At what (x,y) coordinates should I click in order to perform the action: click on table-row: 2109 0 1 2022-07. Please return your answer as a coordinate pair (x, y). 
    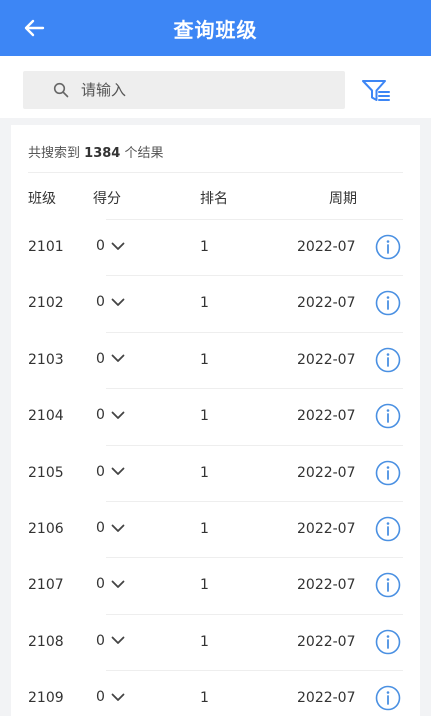
    Looking at the image, I should click on (215, 693).